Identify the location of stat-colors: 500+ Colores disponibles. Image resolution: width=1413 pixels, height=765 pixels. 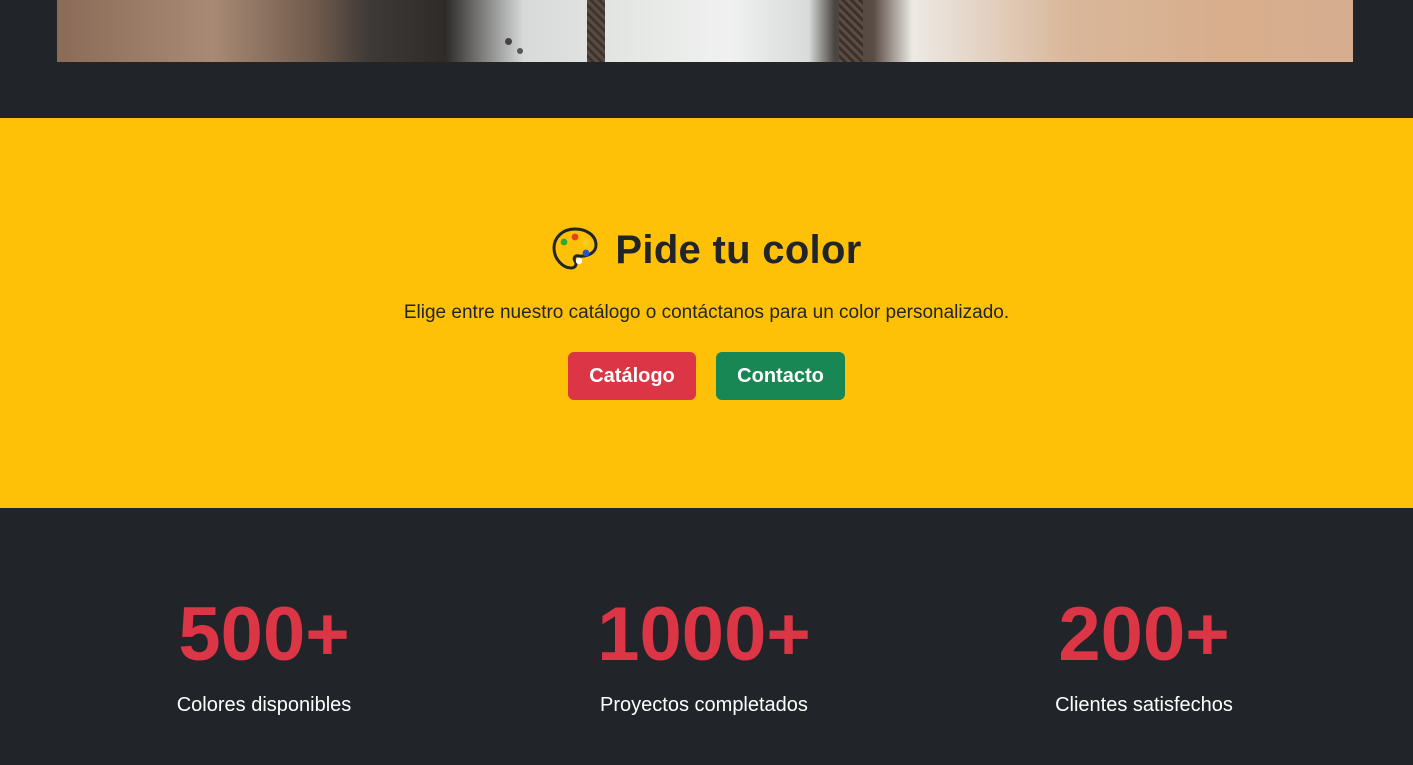
(264, 655).